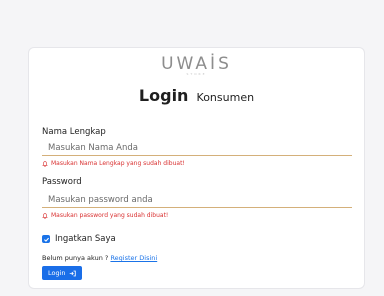  I want to click on password-input, so click(197, 200).